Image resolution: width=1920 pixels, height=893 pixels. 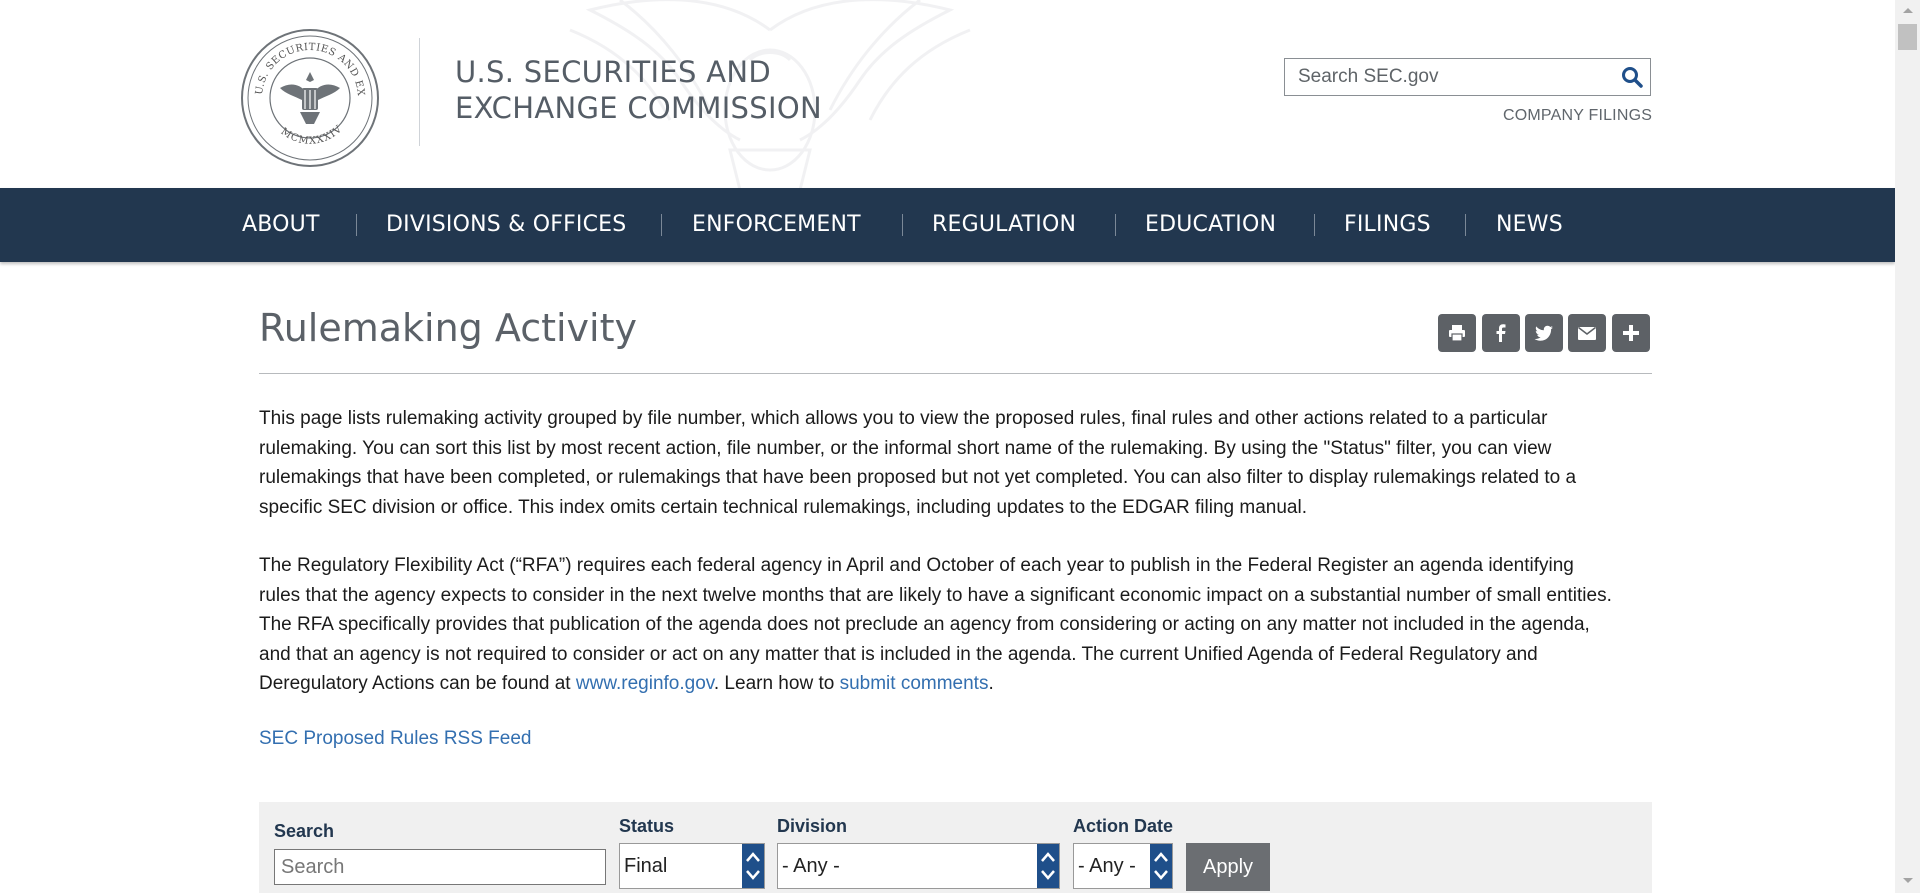 What do you see at coordinates (776, 225) in the screenshot?
I see `nav-item-enforcement: ENFORCEMENT` at bounding box center [776, 225].